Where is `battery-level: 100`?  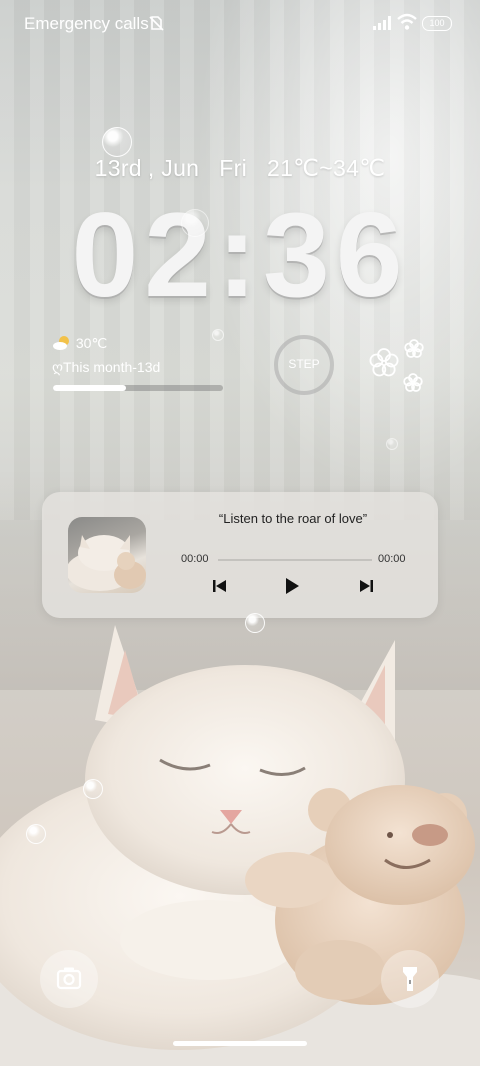 battery-level: 100 is located at coordinates (437, 23).